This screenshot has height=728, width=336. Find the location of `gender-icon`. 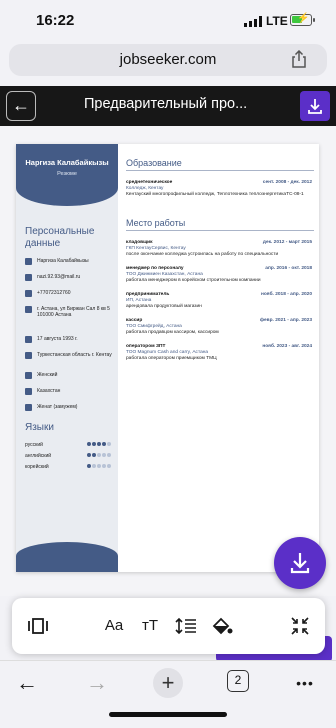

gender-icon is located at coordinates (28, 375).